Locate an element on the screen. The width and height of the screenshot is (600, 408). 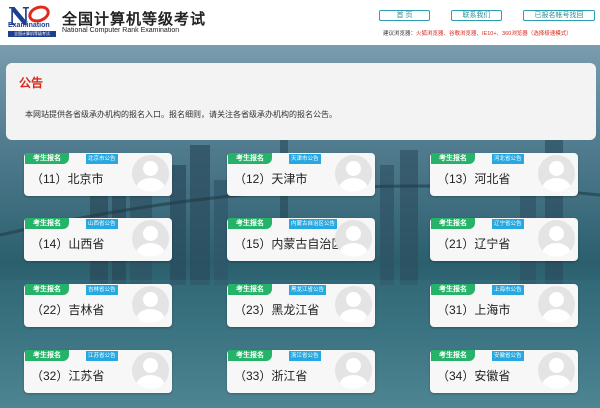
province-card: 考生报名 河北省公告 （13）河北省 is located at coordinates (504, 174).